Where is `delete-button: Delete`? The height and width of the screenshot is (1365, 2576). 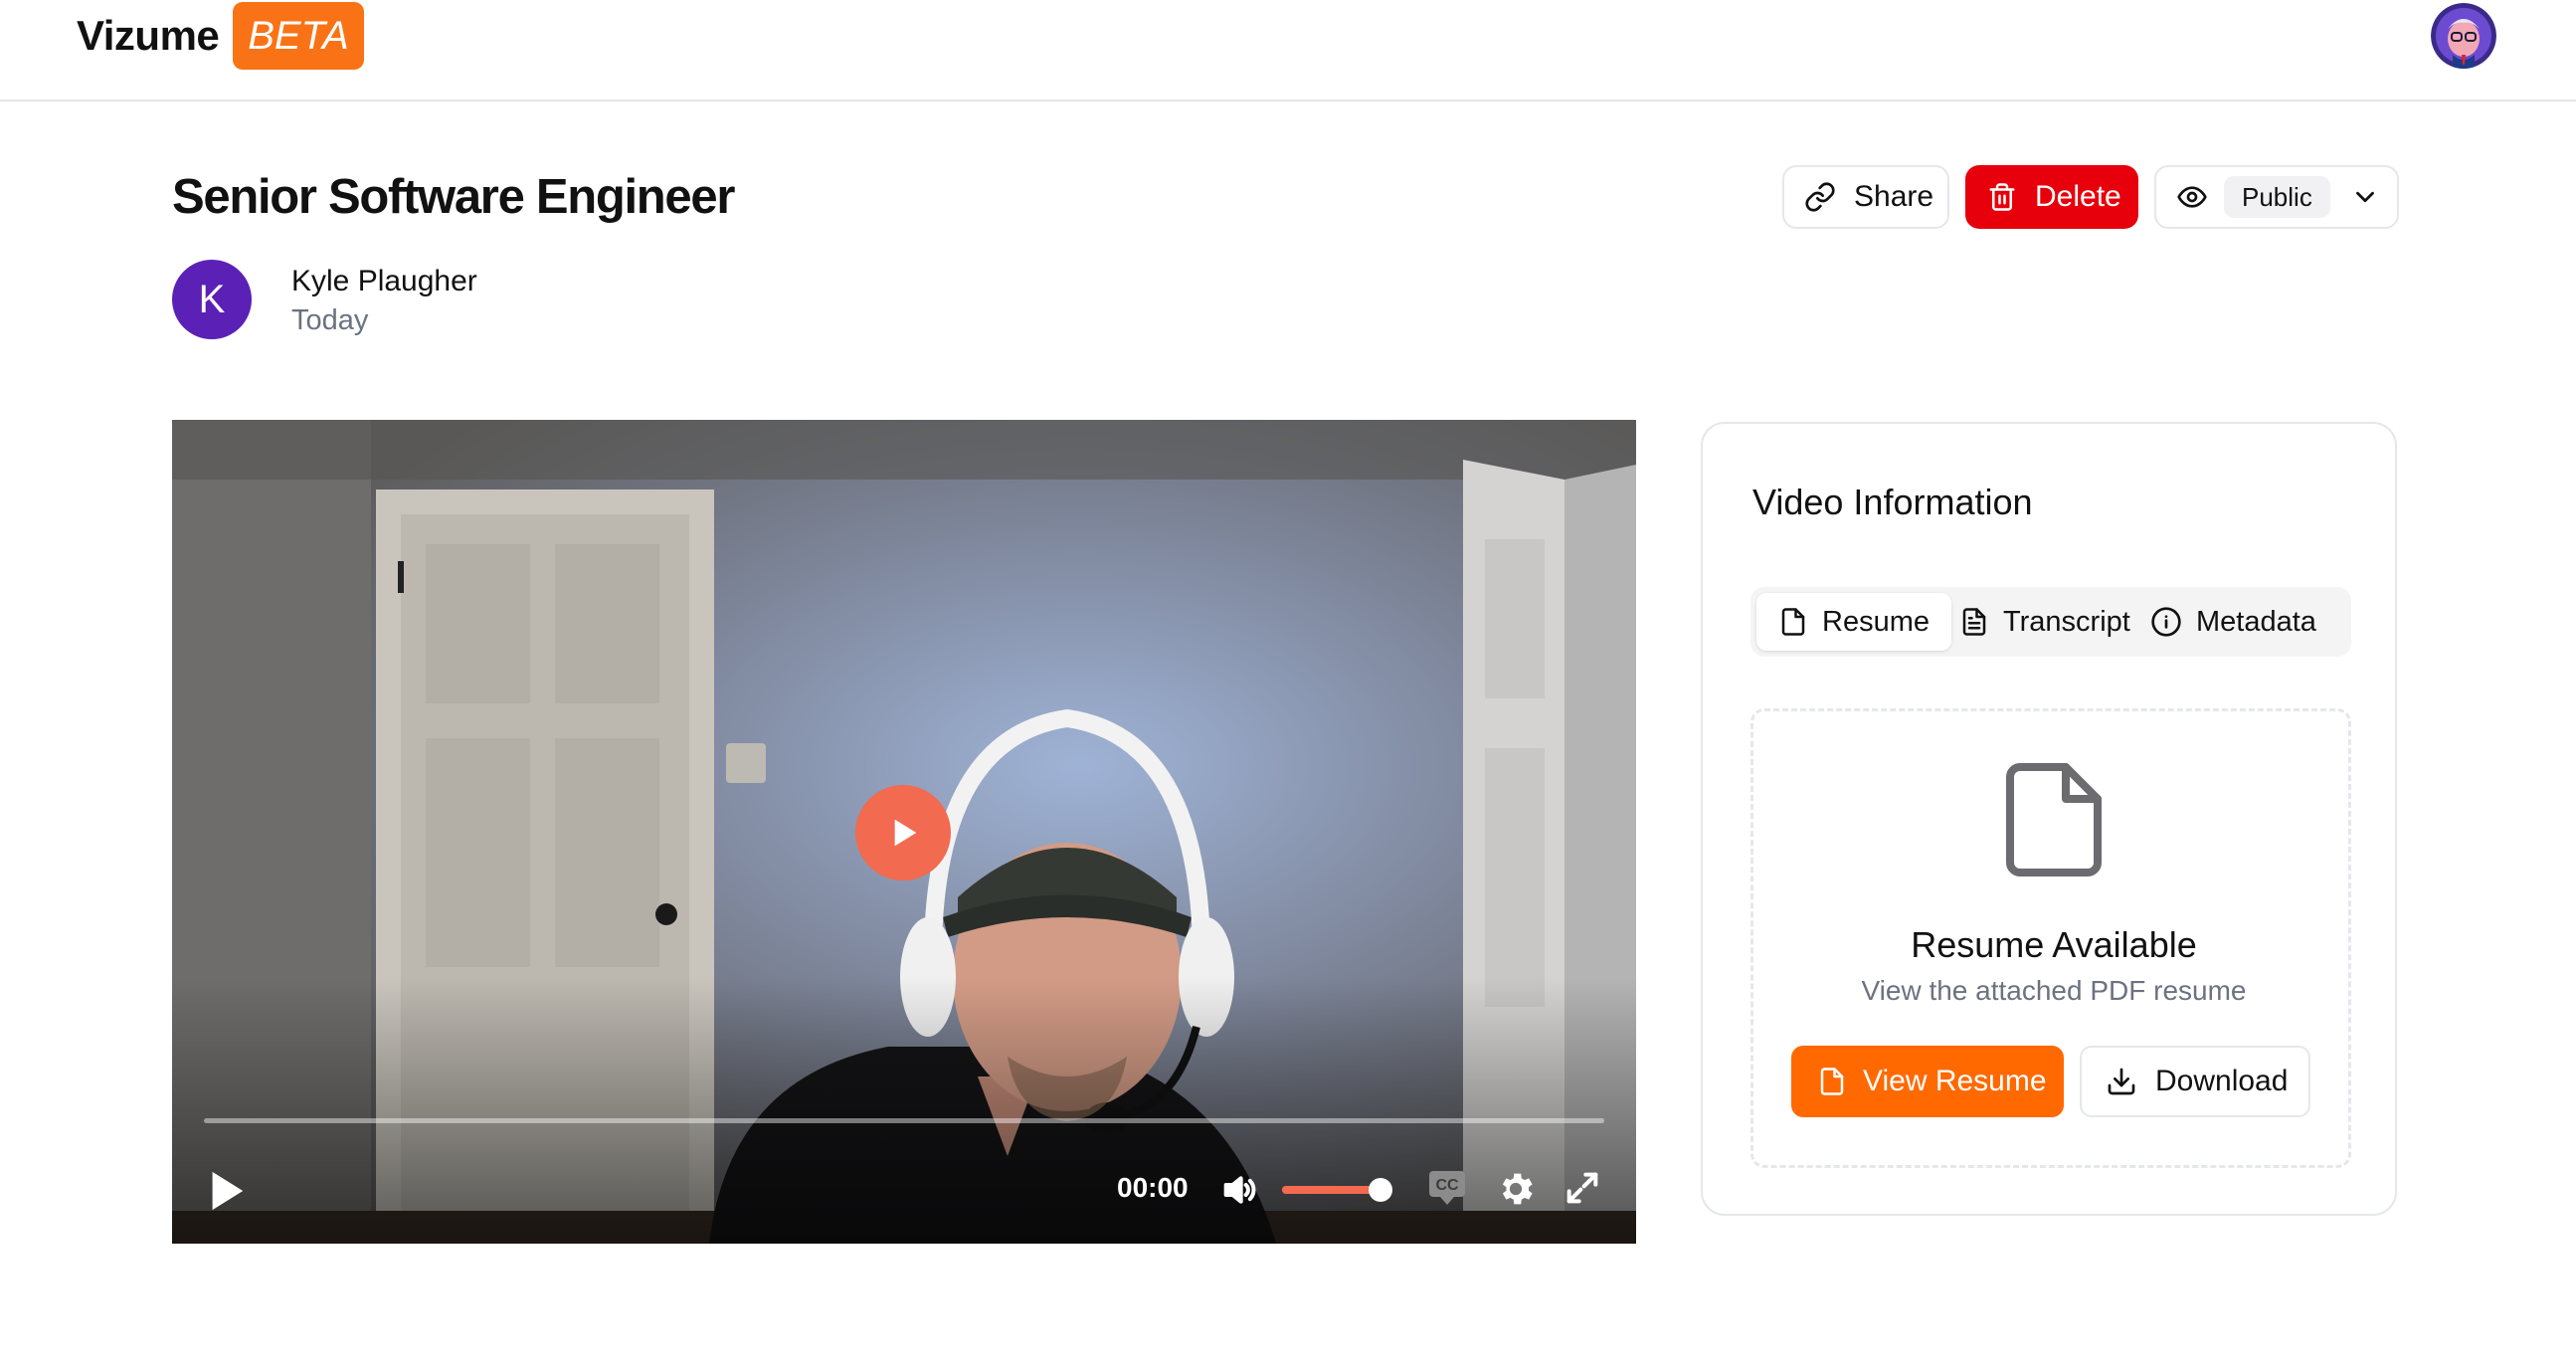
delete-button: Delete is located at coordinates (2051, 197).